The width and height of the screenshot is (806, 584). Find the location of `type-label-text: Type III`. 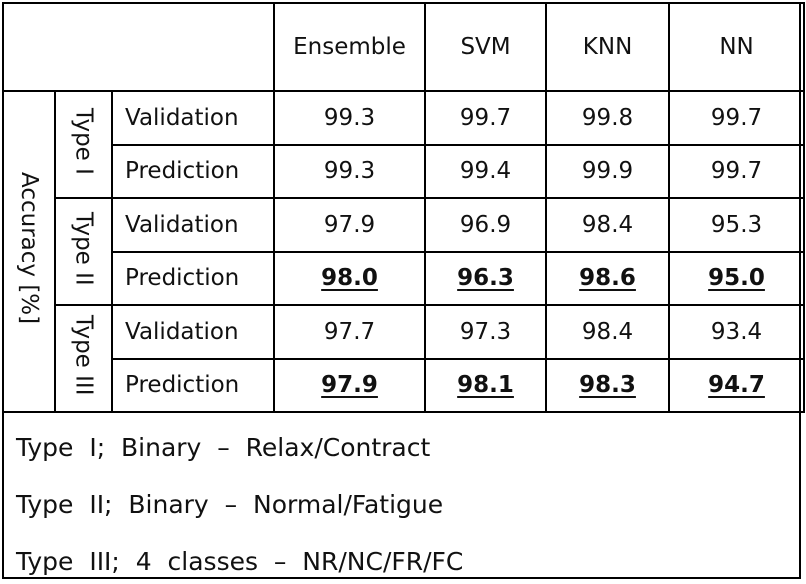

type-label-text: Type III is located at coordinates (83, 355).